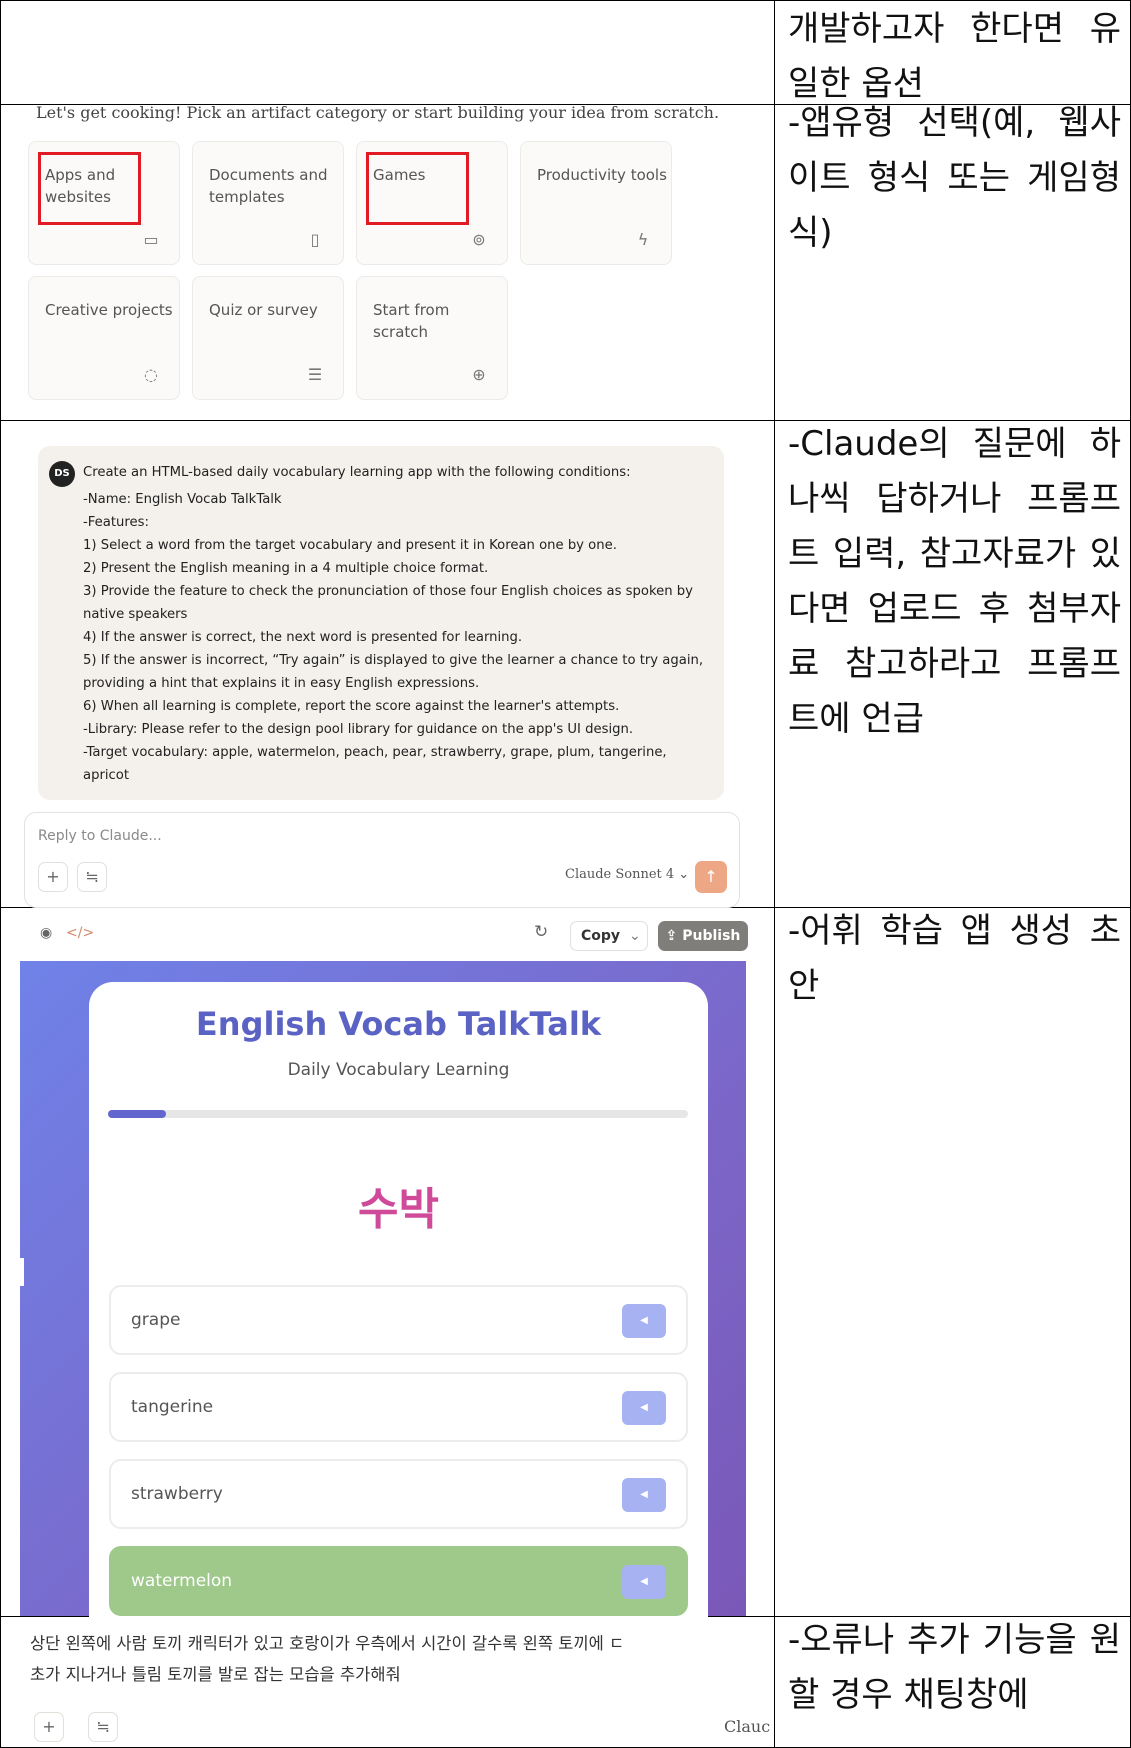 Image resolution: width=1131 pixels, height=1748 pixels. I want to click on category-label: Documents and templates, so click(268, 186).